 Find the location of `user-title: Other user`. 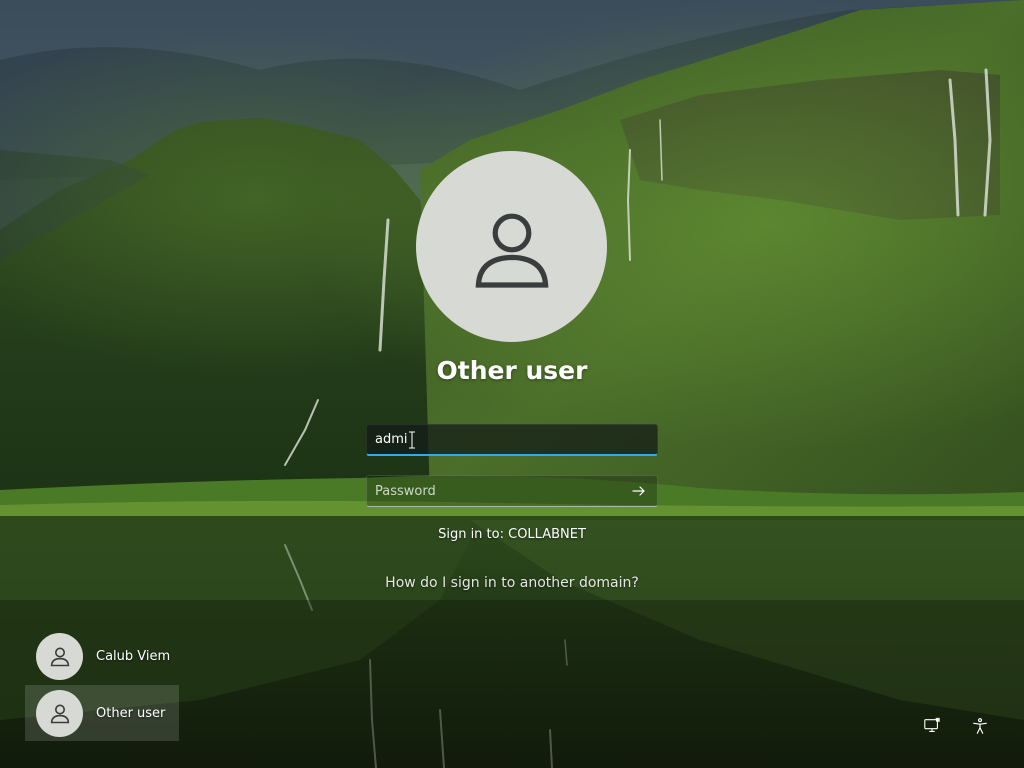

user-title: Other user is located at coordinates (512, 370).